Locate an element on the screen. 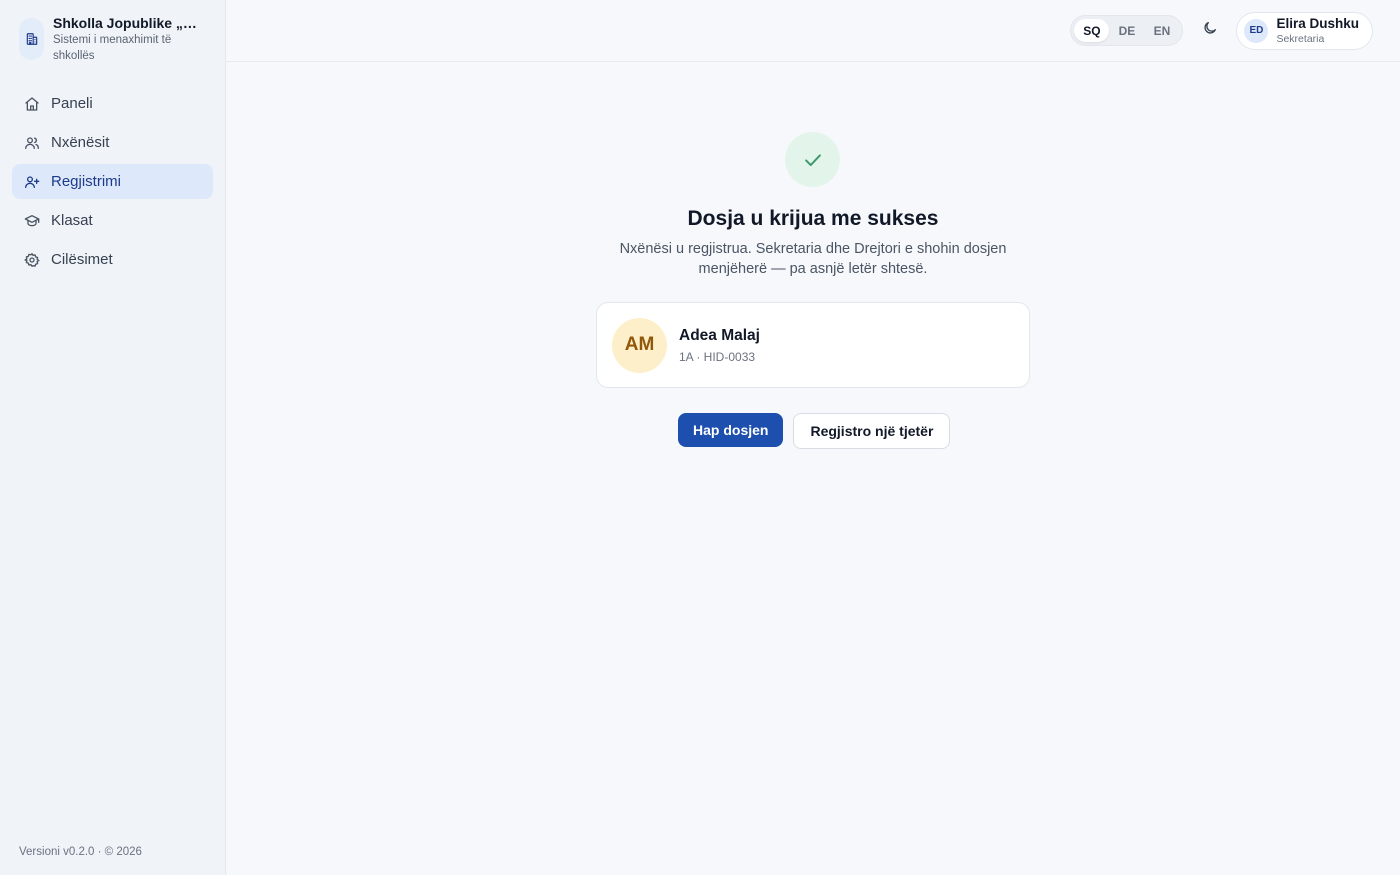 The image size is (1400, 875). sidebar-item-paneli: Paneli is located at coordinates (112, 103).